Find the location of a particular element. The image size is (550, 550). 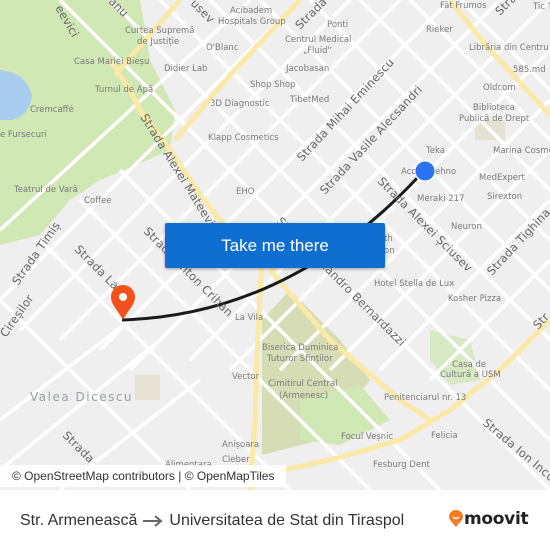

poi-label: Fesburg Dent is located at coordinates (401, 465).